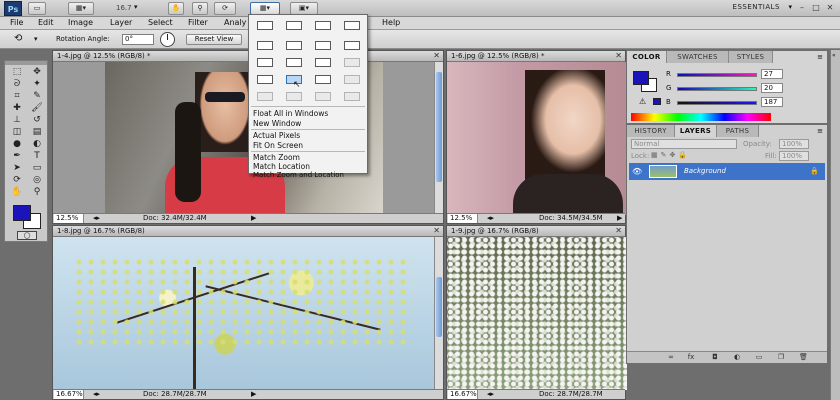  What do you see at coordinates (705, 171) in the screenshot?
I see `layer-name: Background` at bounding box center [705, 171].